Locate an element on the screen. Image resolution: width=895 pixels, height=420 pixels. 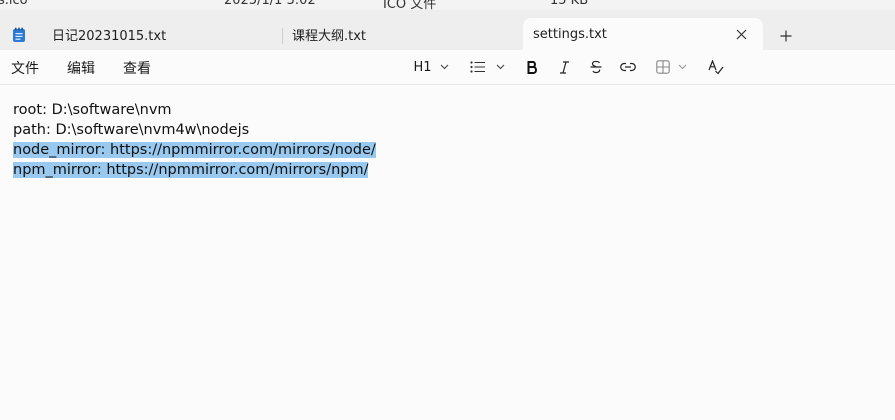
italic-button is located at coordinates (564, 67).